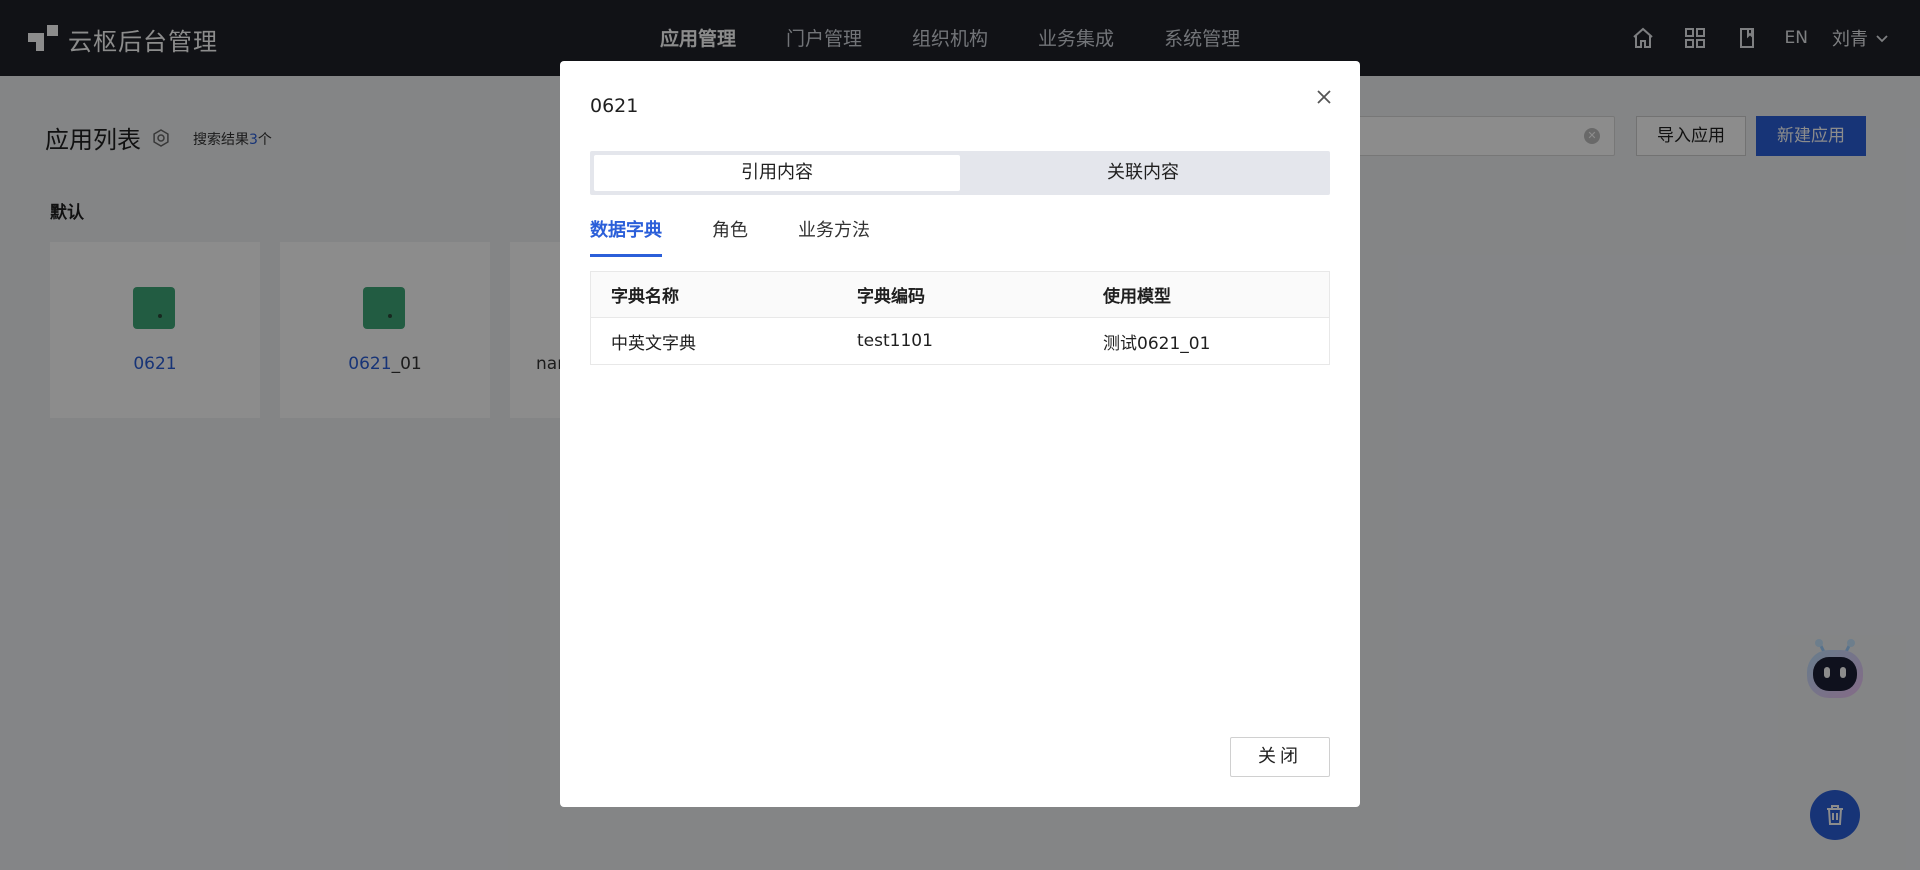  I want to click on segment-related-content: 关联内容, so click(1143, 173).